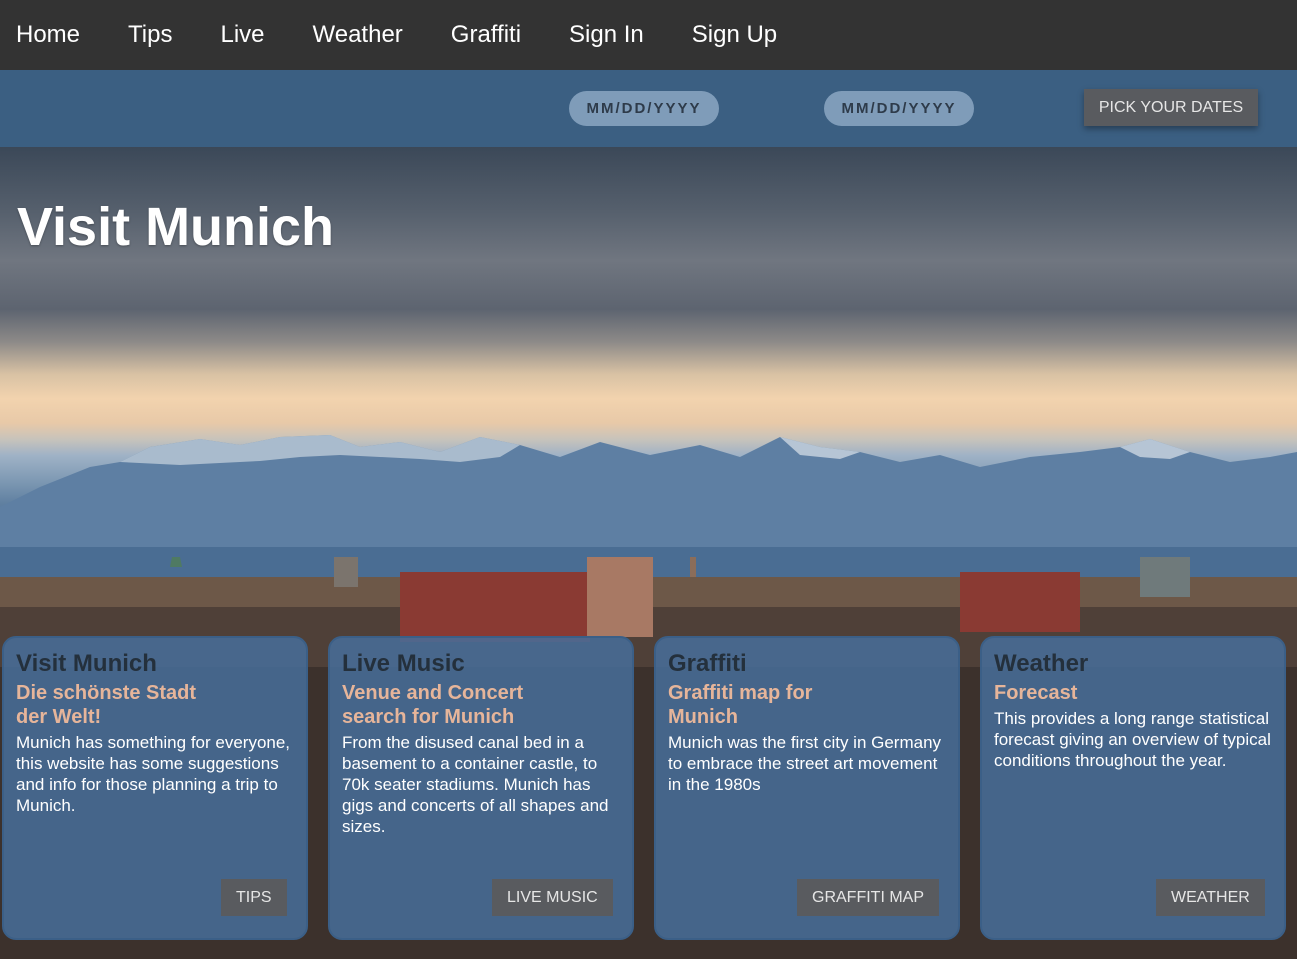 The height and width of the screenshot is (959, 1297). What do you see at coordinates (552, 897) in the screenshot?
I see `live-music-button: LIVE MUSIC` at bounding box center [552, 897].